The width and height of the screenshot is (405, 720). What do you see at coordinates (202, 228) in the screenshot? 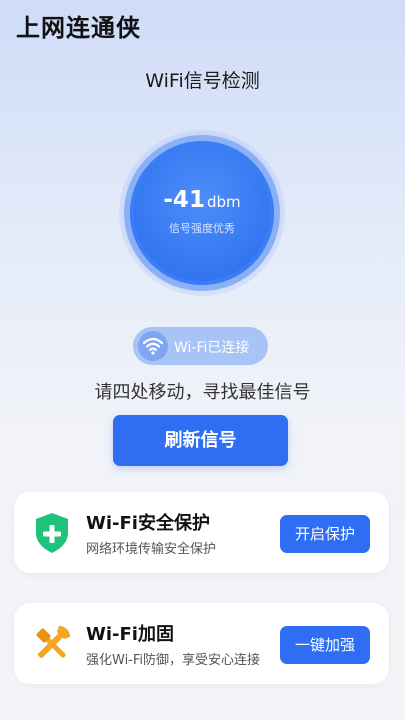
I see `signal-quality-label: 信号强度优秀` at bounding box center [202, 228].